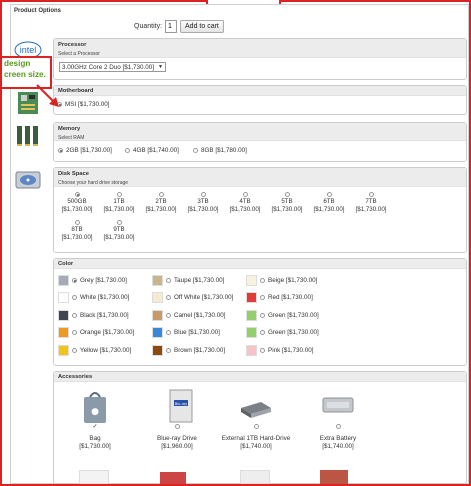  What do you see at coordinates (256, 419) in the screenshot?
I see `accessory-item: External 1TB Hard-Drive [$1,740.00]` at bounding box center [256, 419].